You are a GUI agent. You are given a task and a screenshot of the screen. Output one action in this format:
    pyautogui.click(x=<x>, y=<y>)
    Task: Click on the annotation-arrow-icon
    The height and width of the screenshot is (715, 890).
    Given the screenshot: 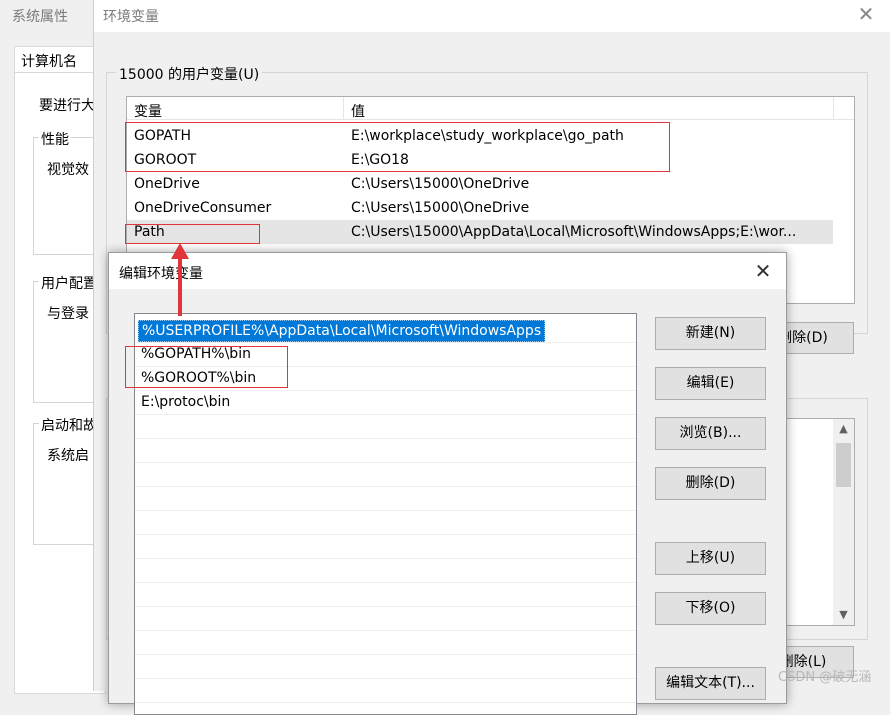 What is the action you would take?
    pyautogui.click(x=180, y=251)
    